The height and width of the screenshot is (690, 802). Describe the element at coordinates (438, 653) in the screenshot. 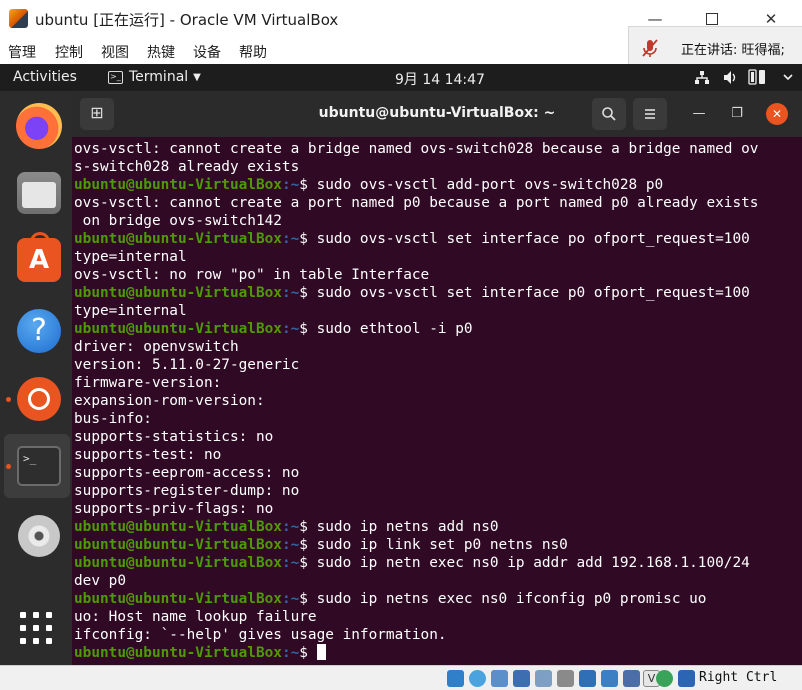

I see `prompt-line: ubuntu@ubuntu-VirtualBox:~$` at that location.